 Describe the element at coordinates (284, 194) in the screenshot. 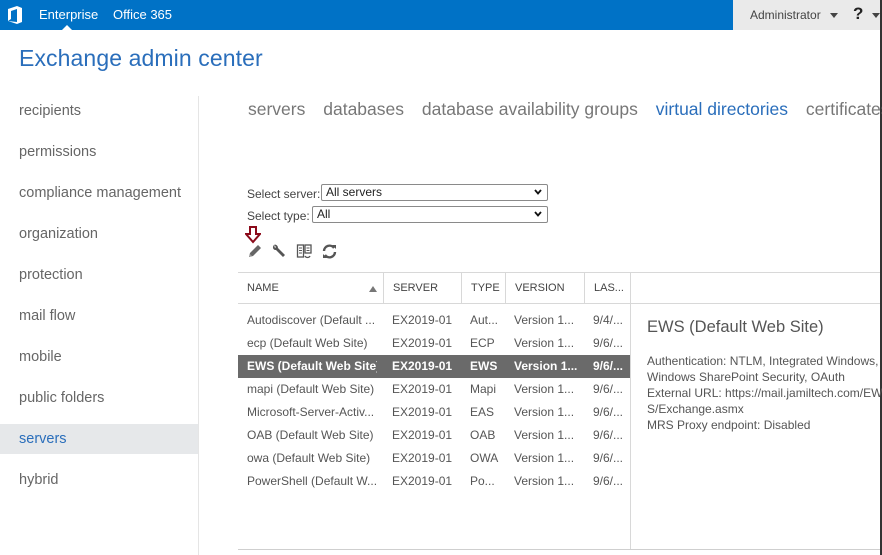

I see `select-server-label: Select server:` at that location.